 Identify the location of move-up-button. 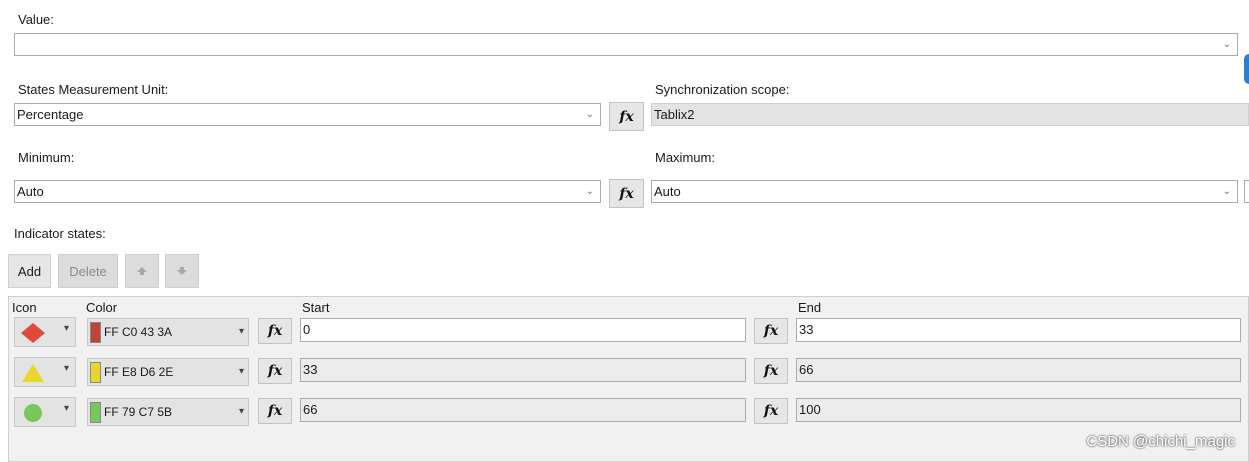
(142, 271).